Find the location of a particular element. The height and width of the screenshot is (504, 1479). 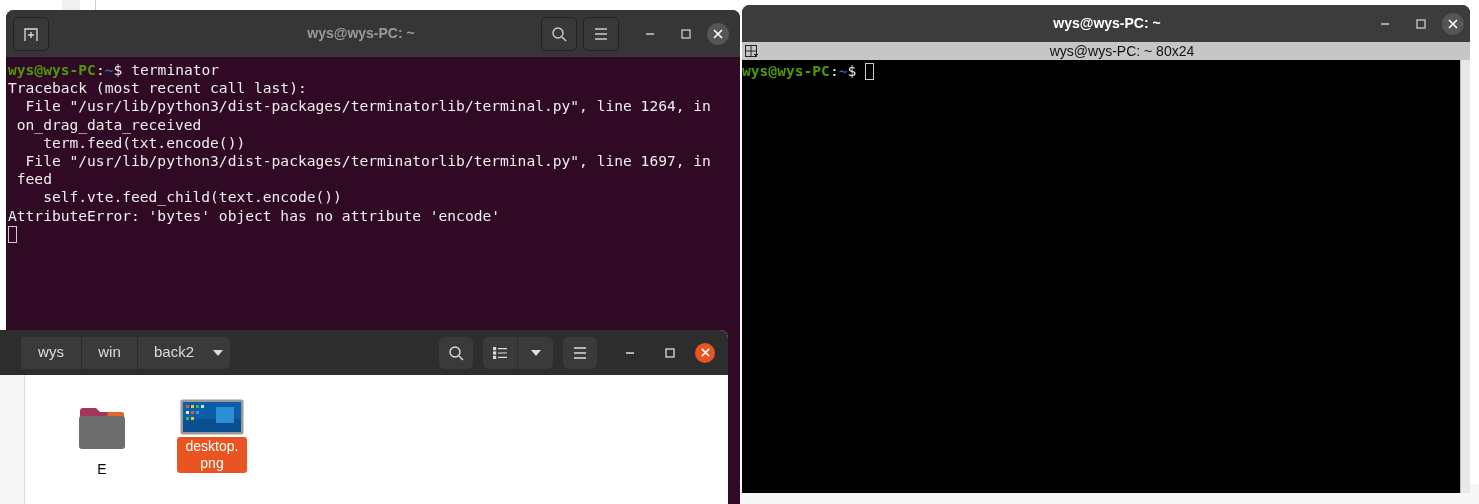

output-line: AttributeError: 'bytes' object has no attribute 'encode' is located at coordinates (254, 215).